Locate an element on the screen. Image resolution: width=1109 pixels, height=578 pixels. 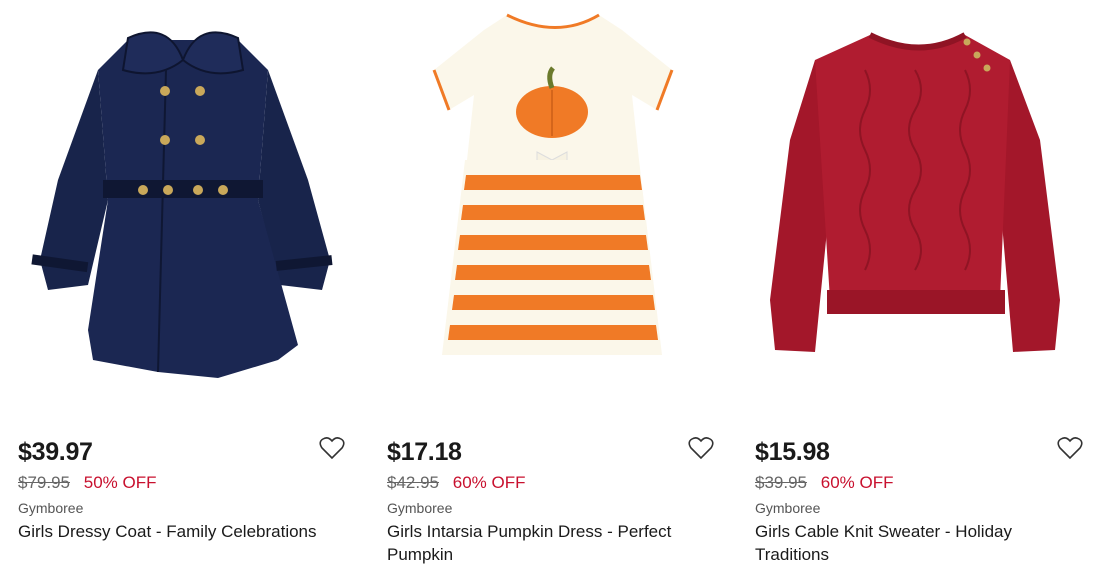
sale-price: $39.97 is located at coordinates (55, 452).